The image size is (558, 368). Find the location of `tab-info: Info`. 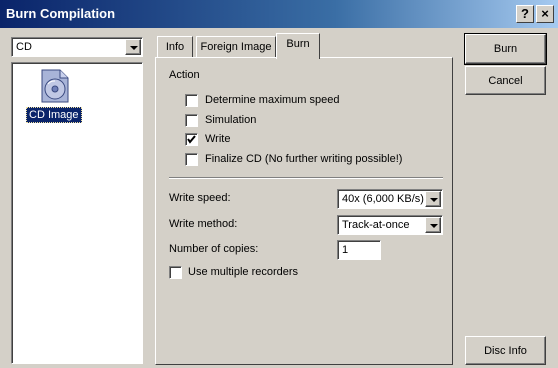

tab-info: Info is located at coordinates (175, 47).